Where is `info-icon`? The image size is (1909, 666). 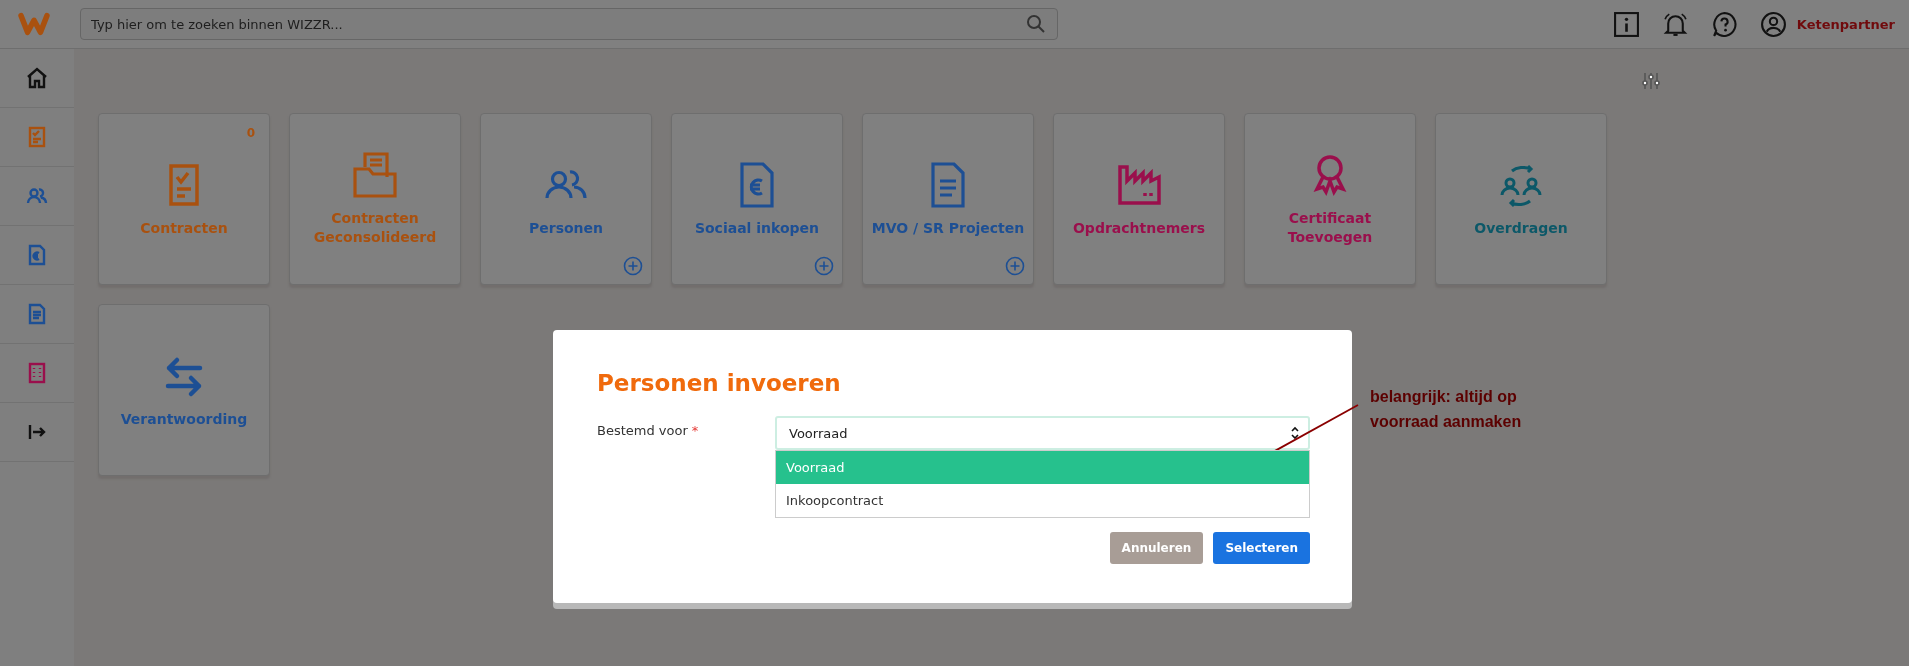
info-icon is located at coordinates (1626, 24).